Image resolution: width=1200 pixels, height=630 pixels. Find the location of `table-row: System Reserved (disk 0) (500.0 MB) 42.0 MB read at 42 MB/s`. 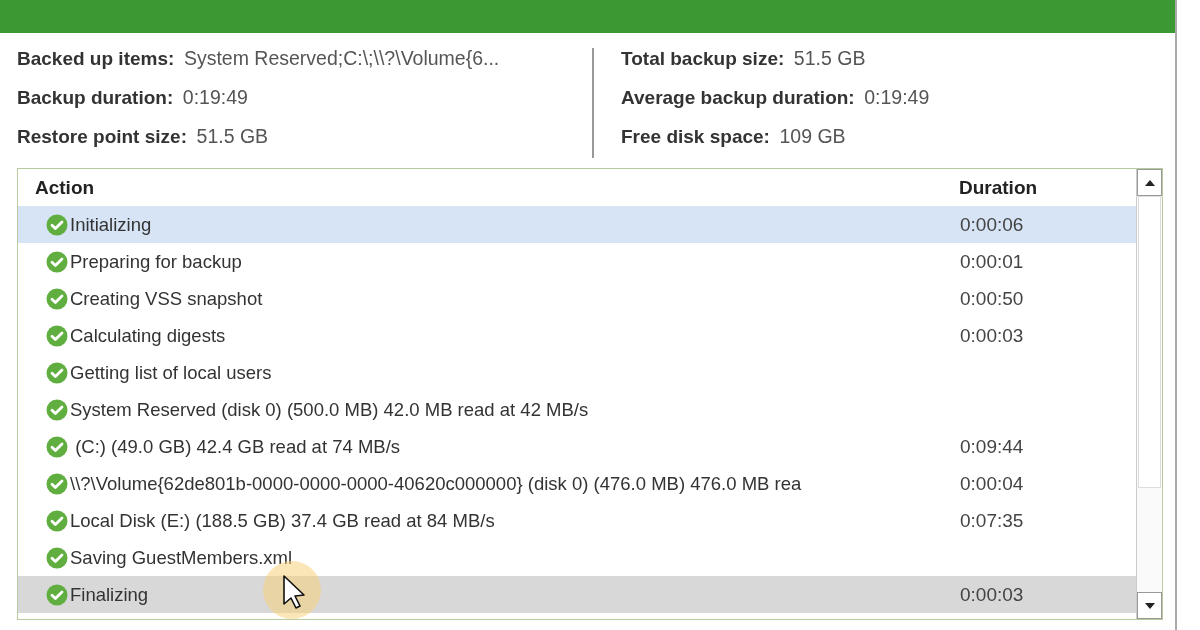

table-row: System Reserved (disk 0) (500.0 MB) 42.0 MB read at 42 MB/s is located at coordinates (577, 409).